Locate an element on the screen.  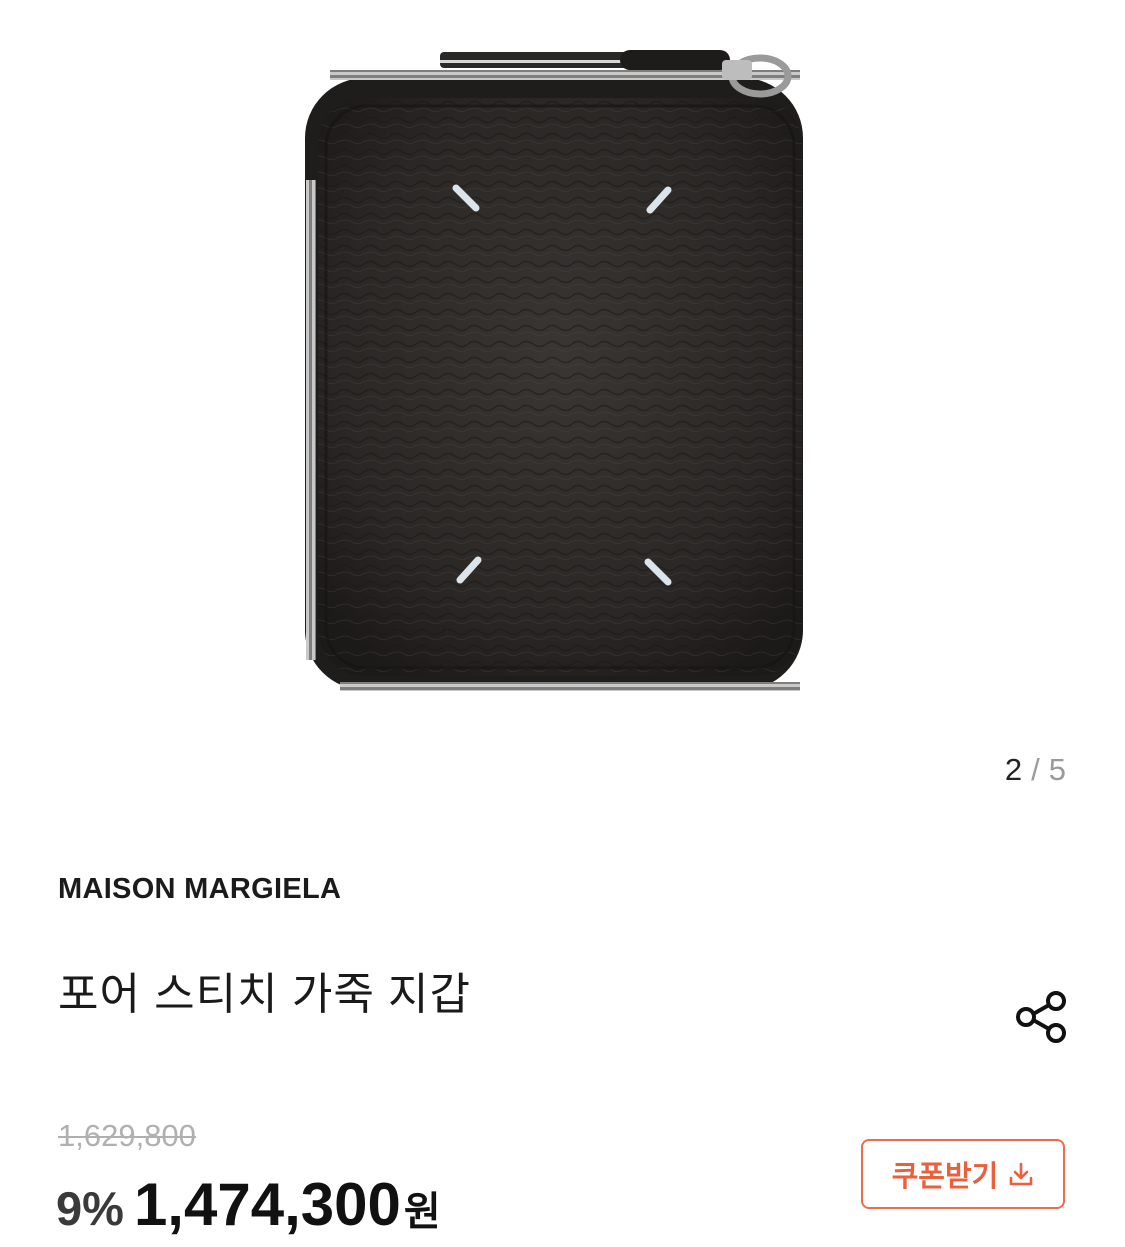
coupon-button-label: 쿠폰받기 is located at coordinates (945, 1177).